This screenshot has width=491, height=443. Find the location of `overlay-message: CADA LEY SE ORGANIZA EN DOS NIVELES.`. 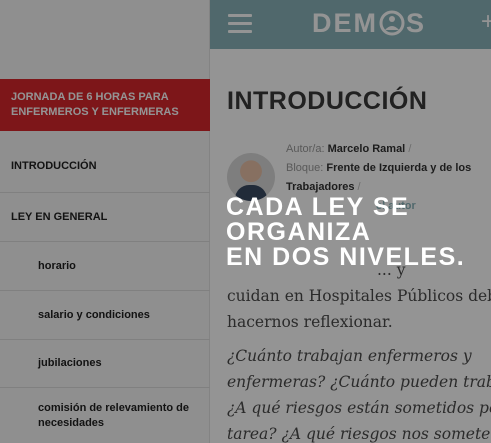

overlay-message: CADA LEY SE ORGANIZA EN DOS NIVELES. is located at coordinates (345, 232).